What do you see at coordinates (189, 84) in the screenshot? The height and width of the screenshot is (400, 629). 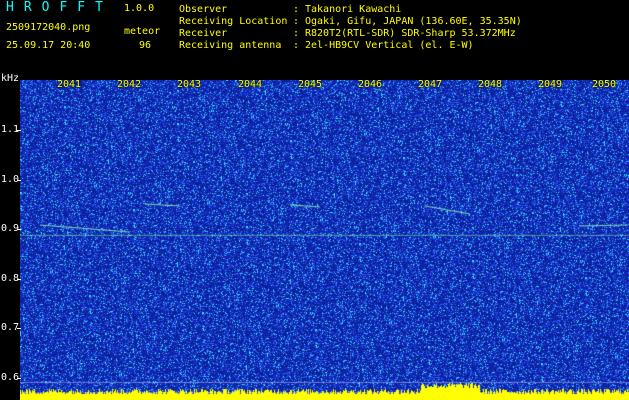 I see `time-label: 2043` at bounding box center [189, 84].